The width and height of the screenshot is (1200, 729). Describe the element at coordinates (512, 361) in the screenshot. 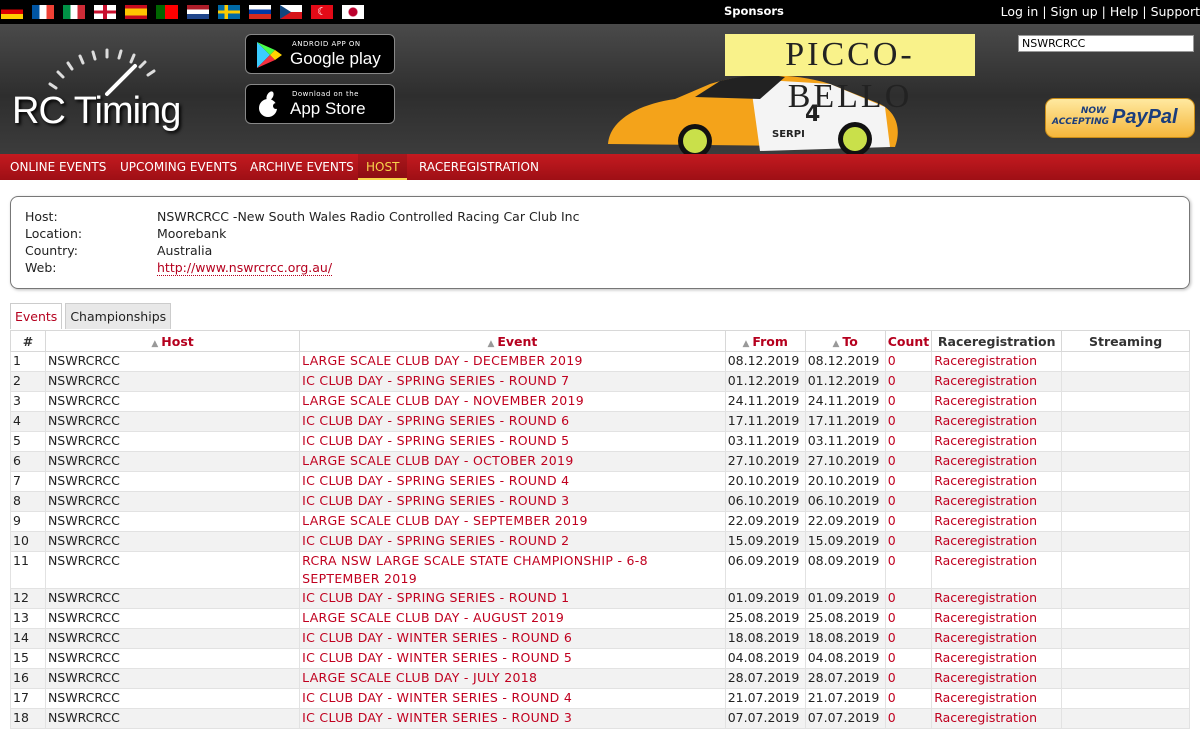

I see `row-event-link: LARGE SCALE CLUB DAY - DECEMBER 2019` at that location.